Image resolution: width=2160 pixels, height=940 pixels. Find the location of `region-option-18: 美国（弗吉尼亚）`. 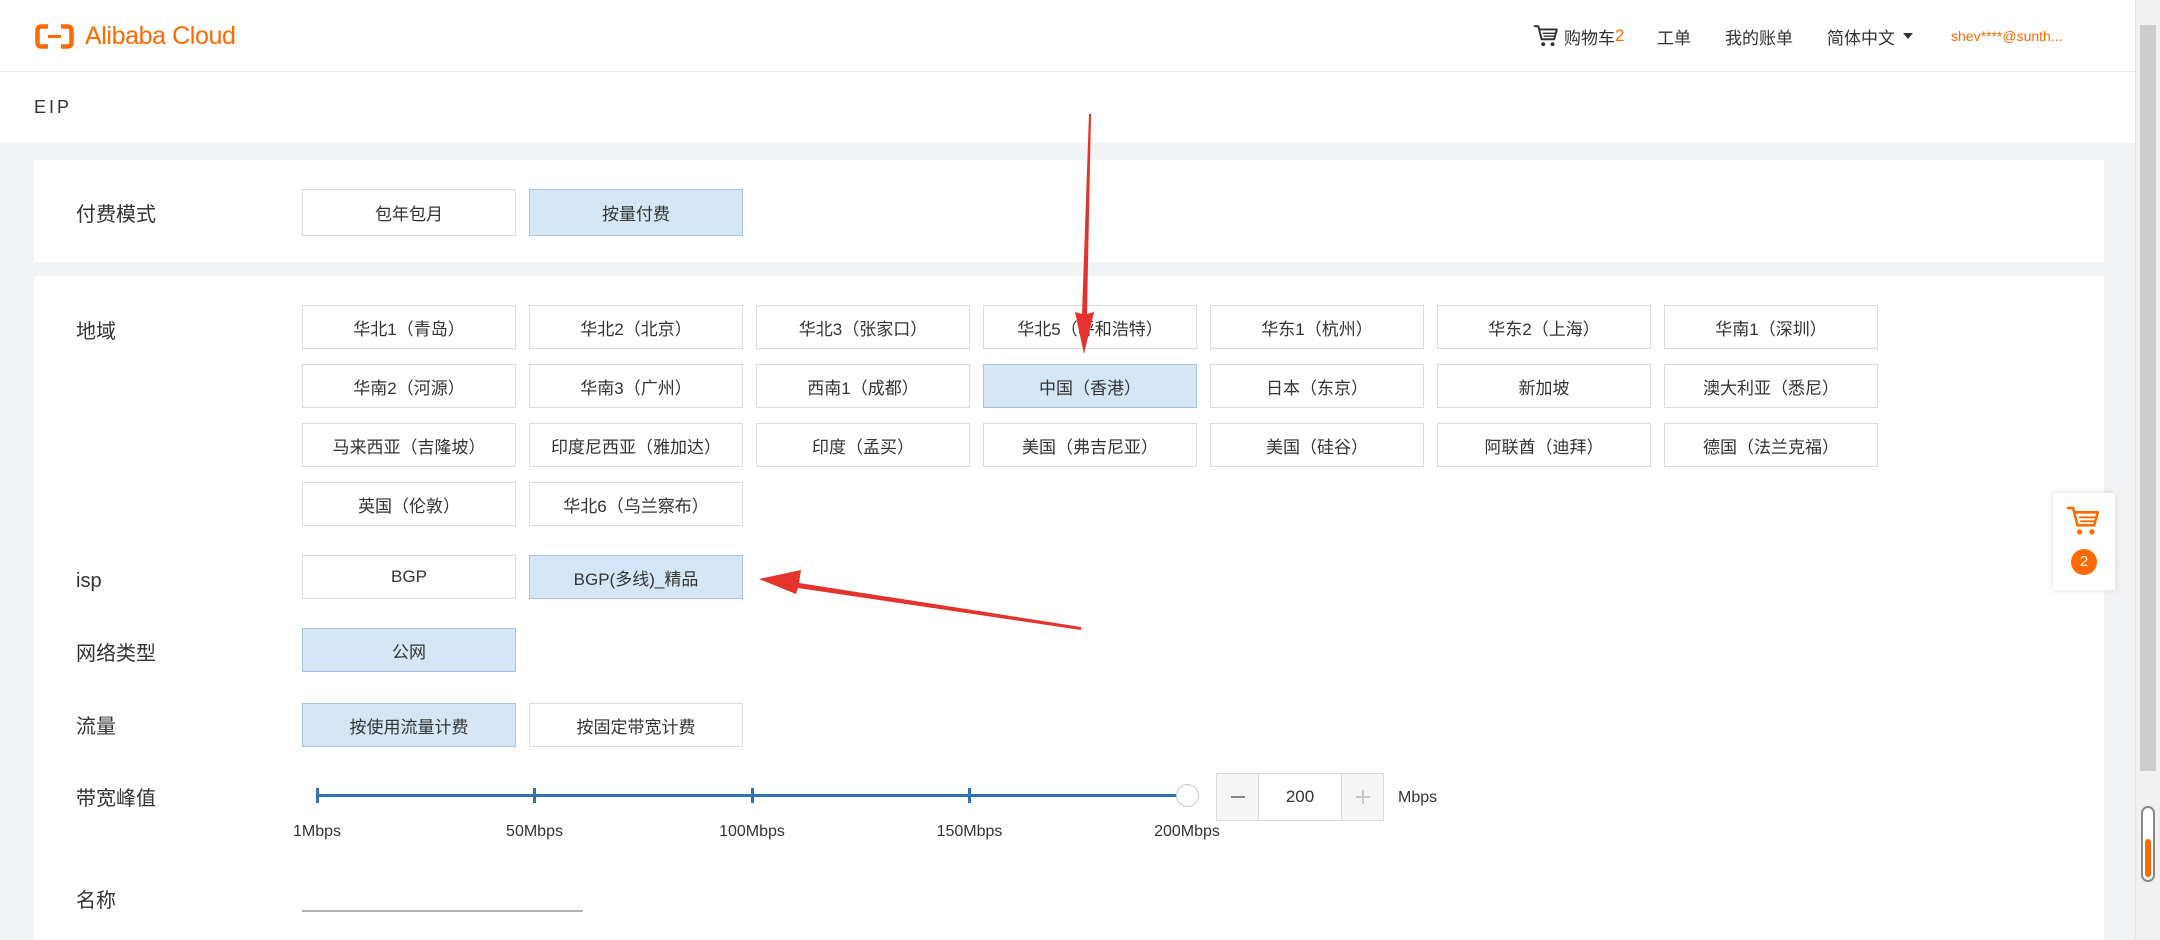

region-option-18: 美国（弗吉尼亚） is located at coordinates (1090, 445).